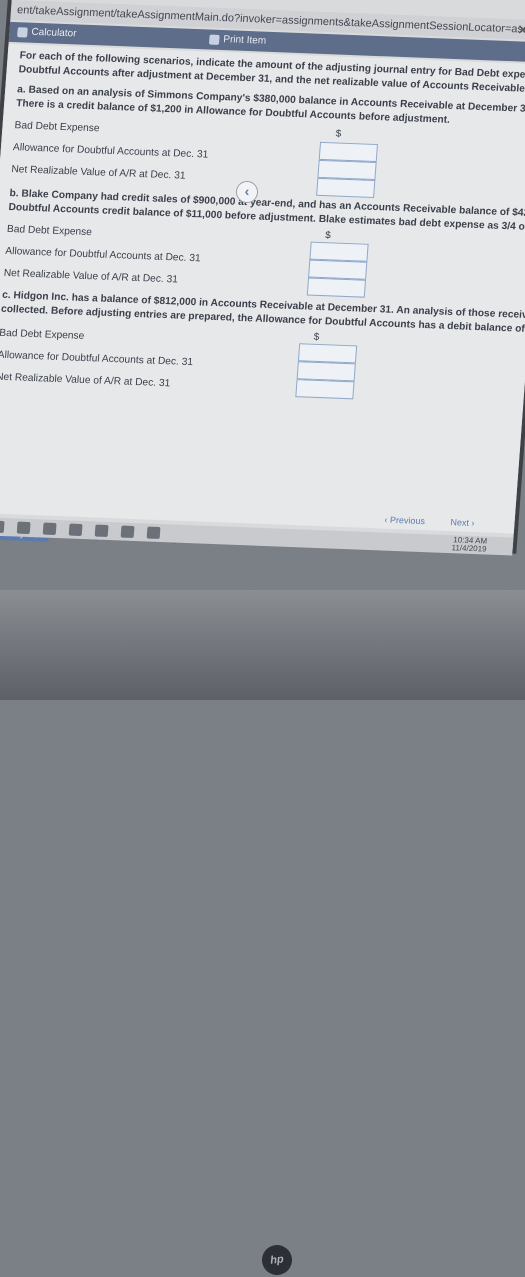 This screenshot has width=525, height=1277. Describe the element at coordinates (326, 371) in the screenshot. I see `c-allowance-input` at that location.